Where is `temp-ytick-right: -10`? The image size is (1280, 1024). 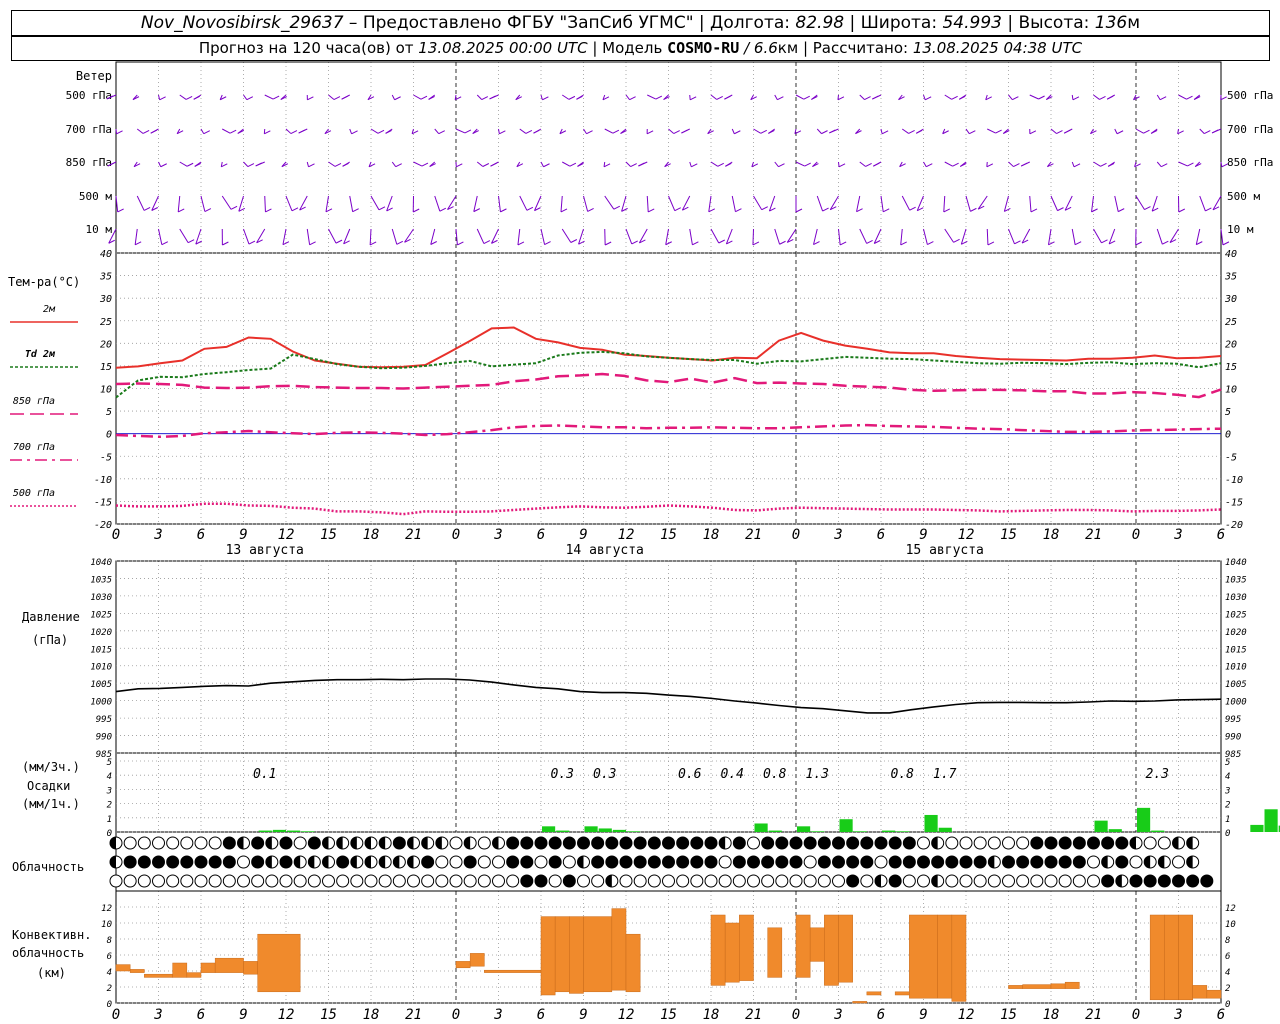 temp-ytick-right: -10 is located at coordinates (1234, 480).